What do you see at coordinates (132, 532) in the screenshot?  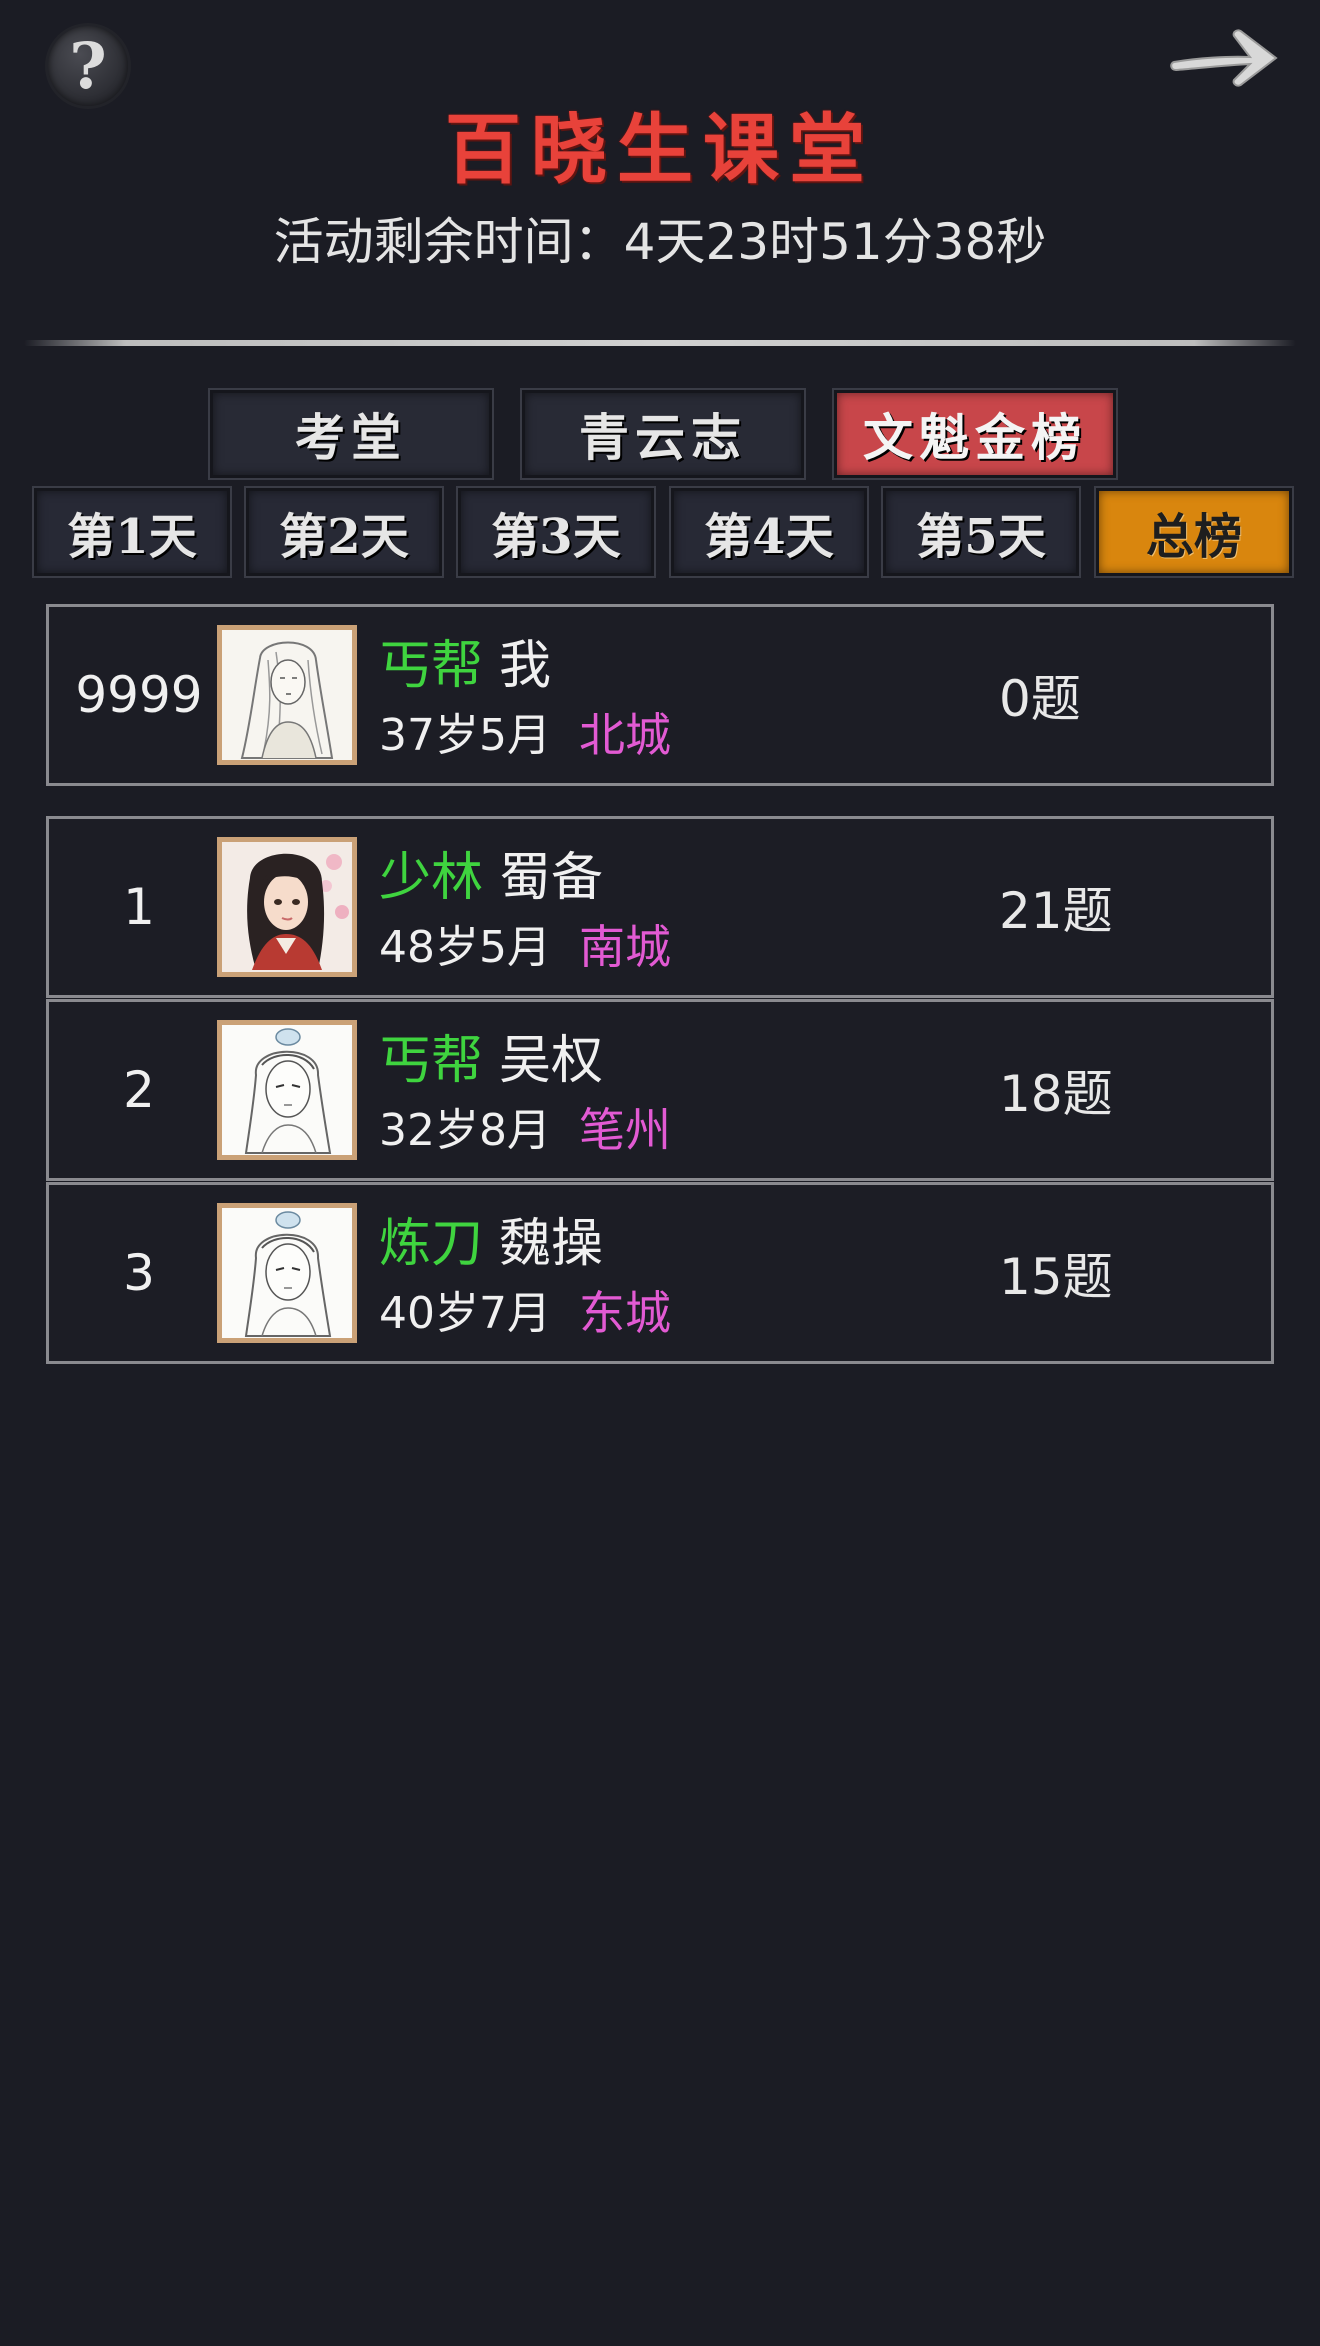 I see `day-tab-1: 第1天` at bounding box center [132, 532].